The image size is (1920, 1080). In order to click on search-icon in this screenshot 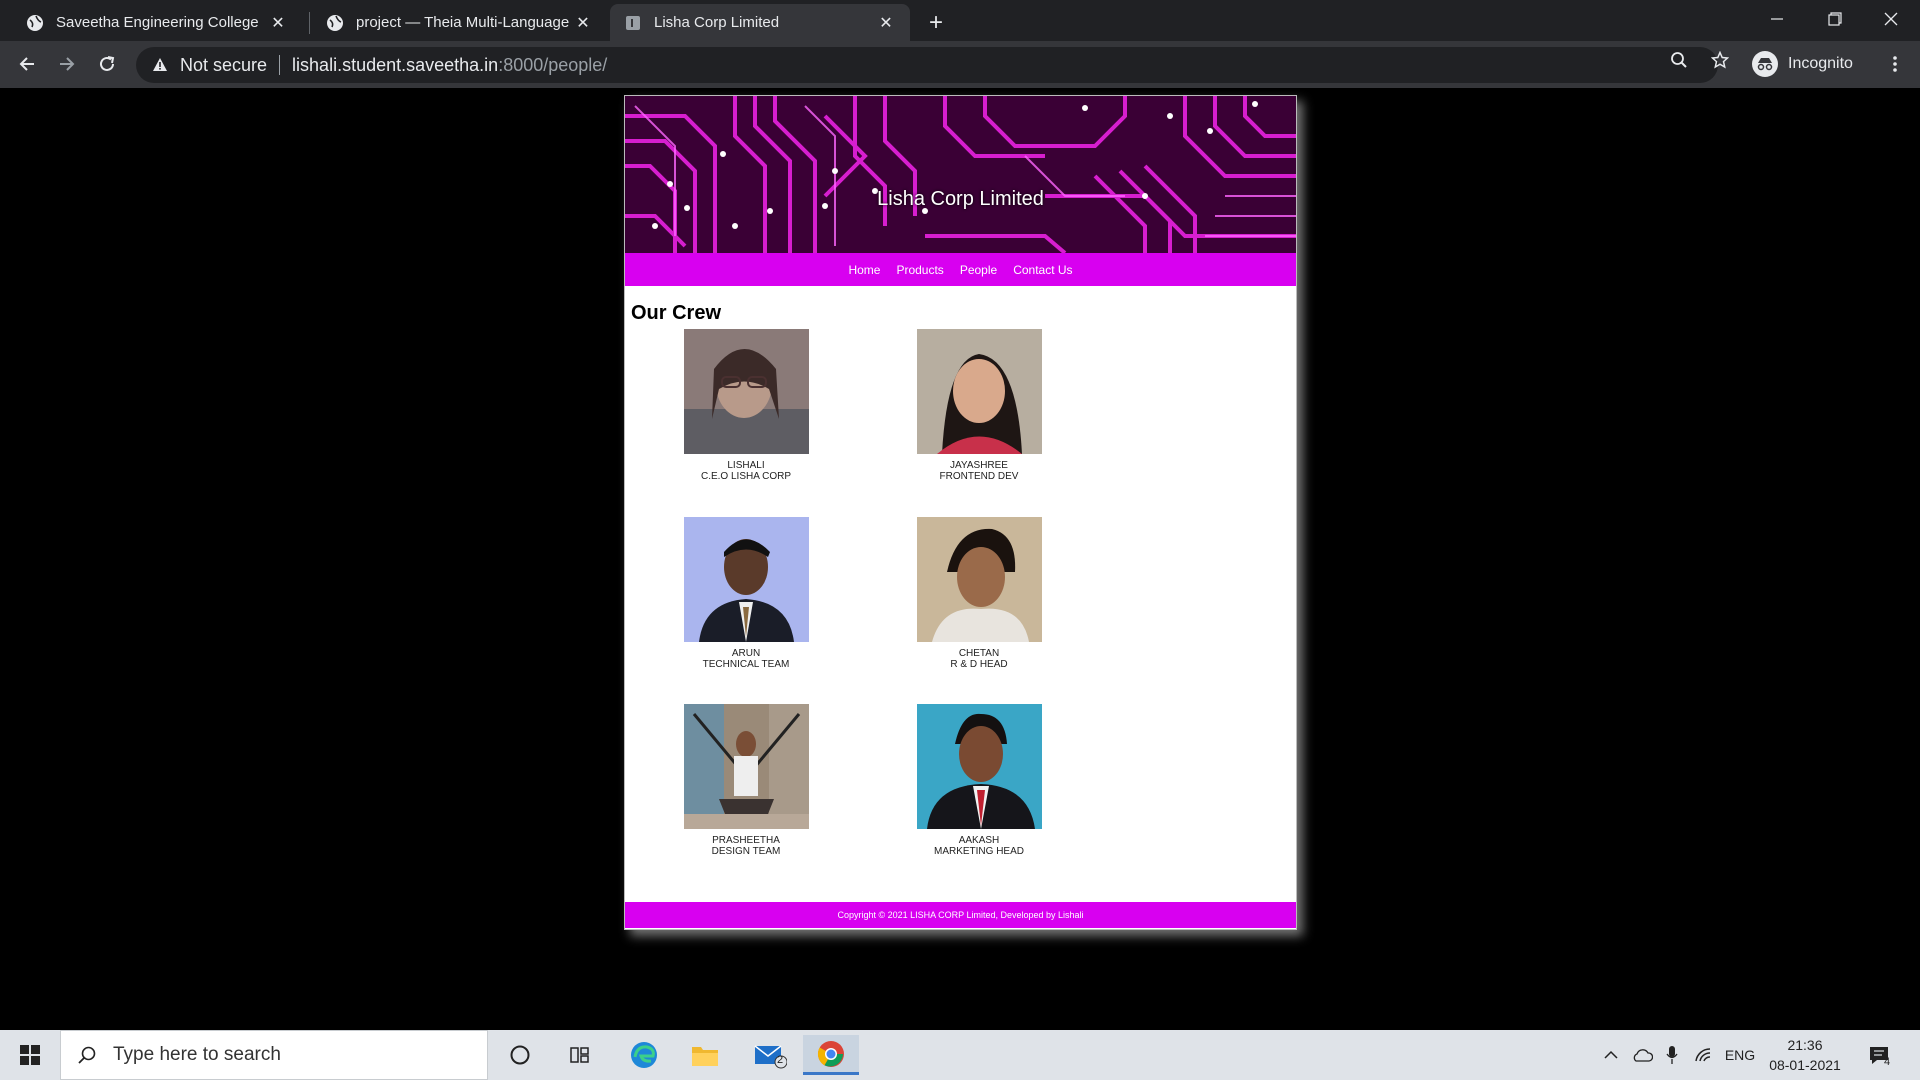, I will do `click(87, 1055)`.